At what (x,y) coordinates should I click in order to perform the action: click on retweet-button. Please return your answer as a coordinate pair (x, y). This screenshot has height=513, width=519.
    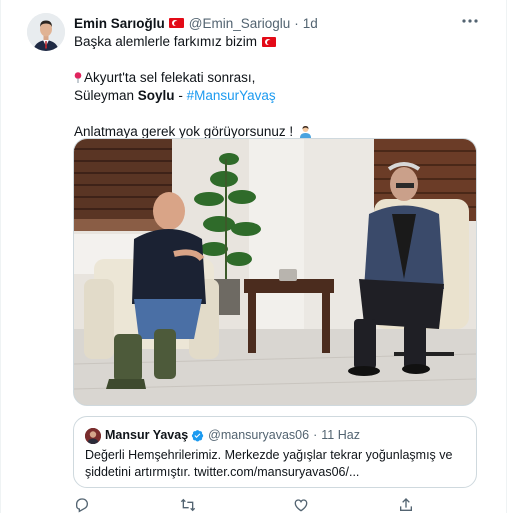
    Looking at the image, I should click on (188, 505).